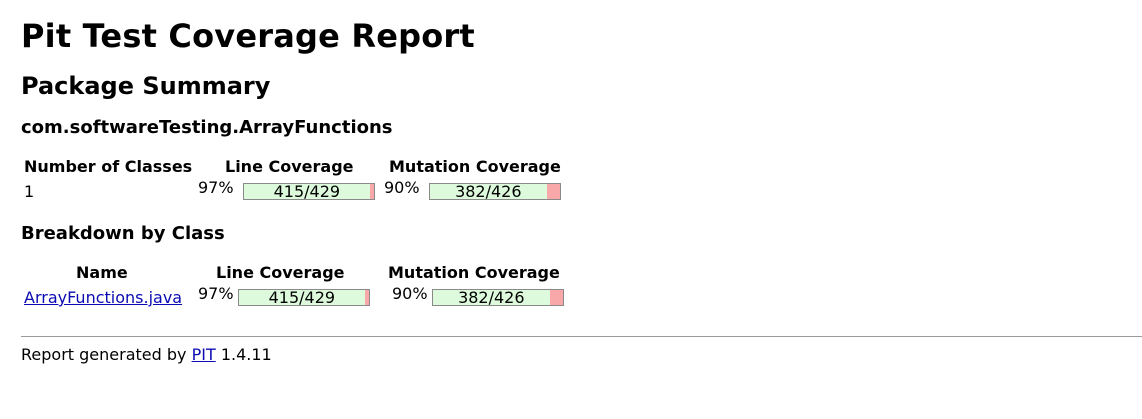 This screenshot has height=419, width=1142. I want to click on class-line-coverage-percent: 97%, so click(216, 293).